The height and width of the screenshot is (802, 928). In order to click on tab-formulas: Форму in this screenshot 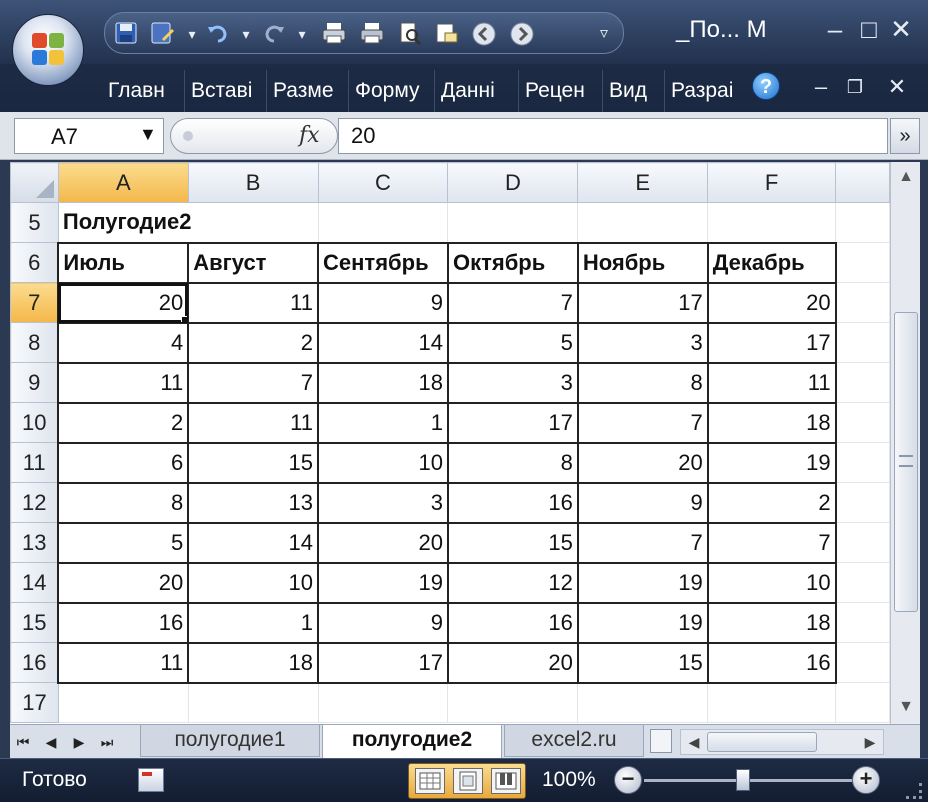, I will do `click(389, 91)`.